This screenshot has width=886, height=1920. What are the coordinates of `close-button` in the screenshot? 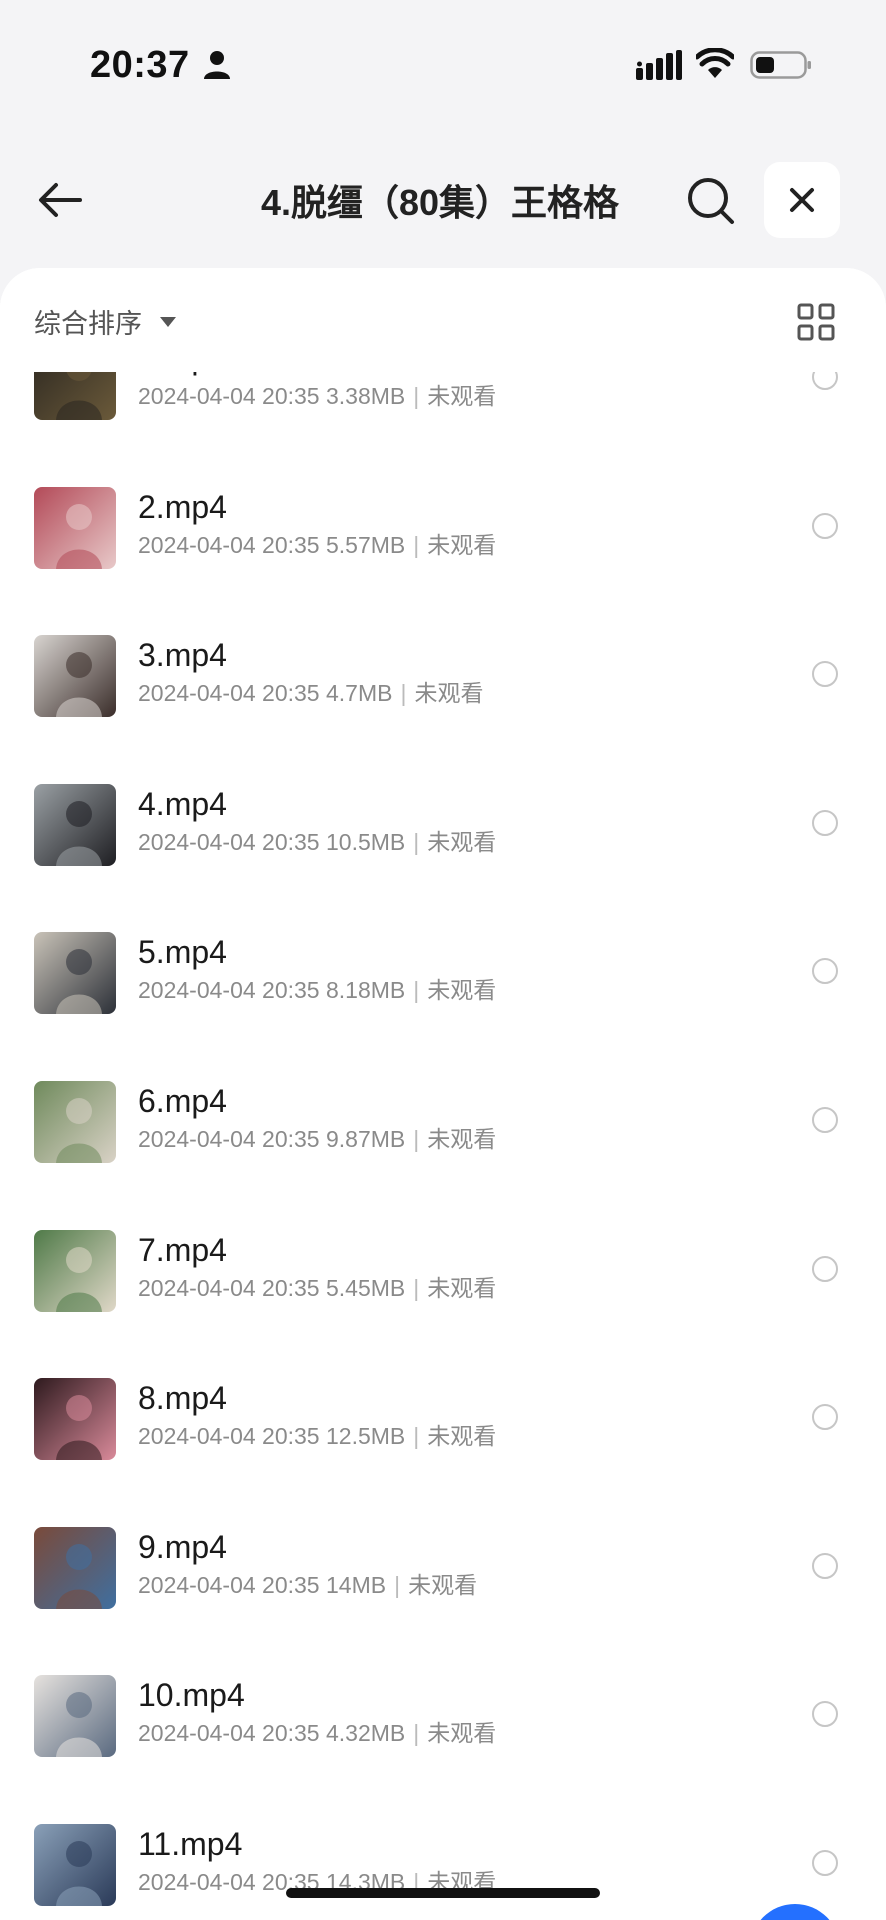 It's located at (802, 200).